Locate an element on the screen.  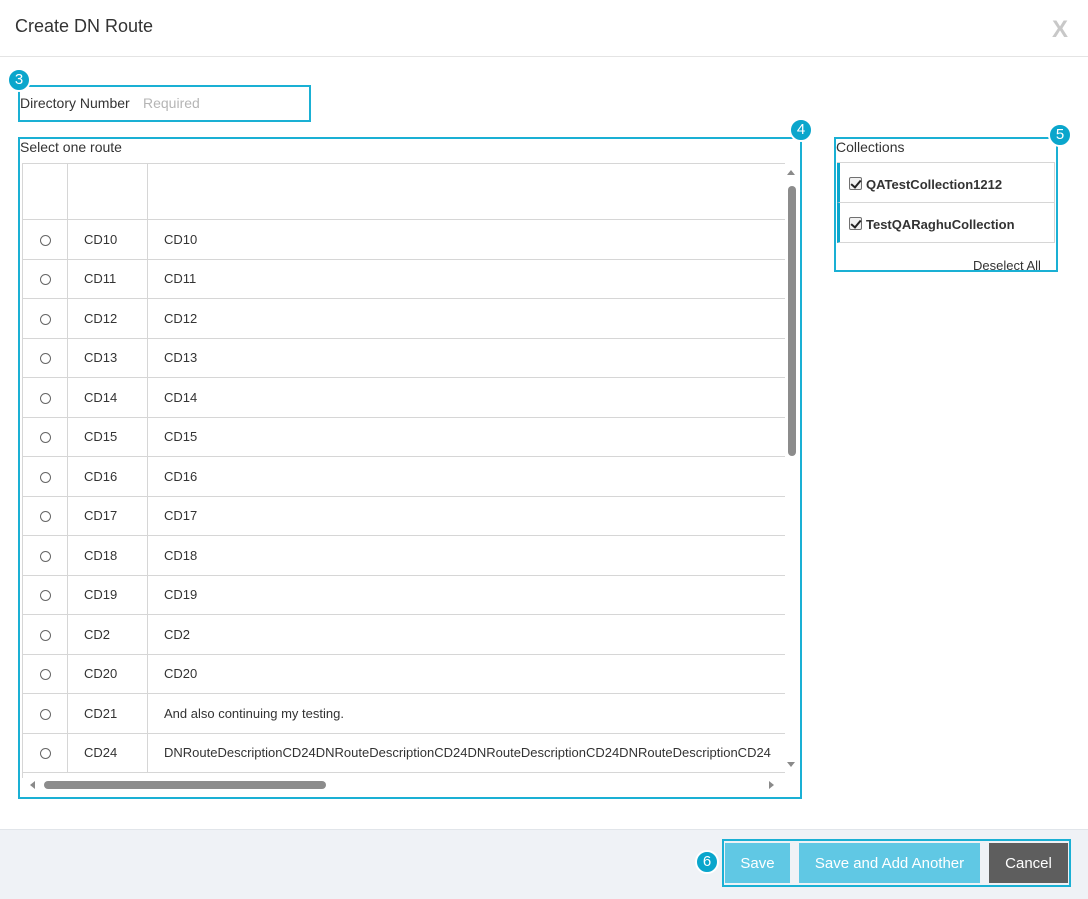
callout-badge-4: 4 is located at coordinates (801, 130).